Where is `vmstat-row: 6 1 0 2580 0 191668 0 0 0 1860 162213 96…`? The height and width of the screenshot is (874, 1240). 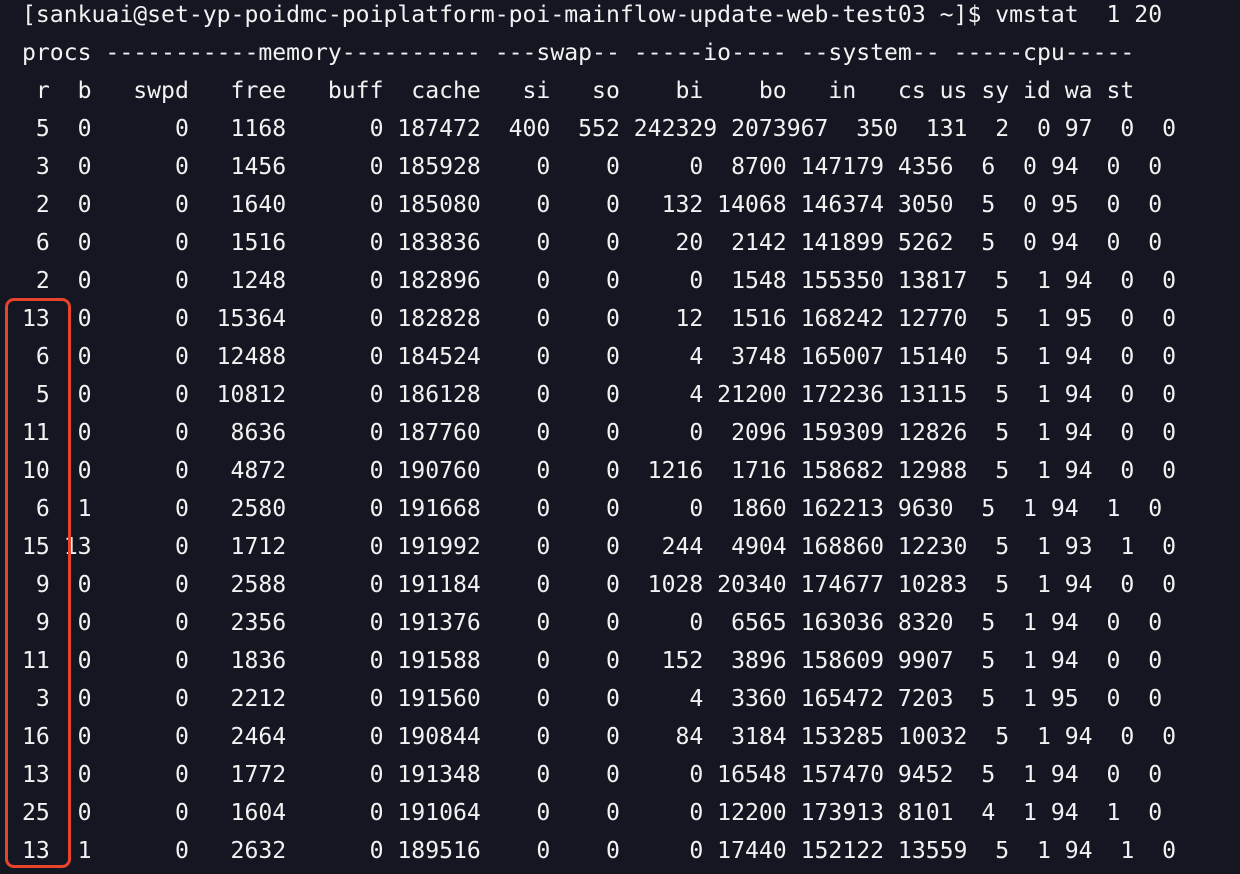 vmstat-row: 6 1 0 2580 0 191668 0 0 0 1860 162213 96… is located at coordinates (592, 509).